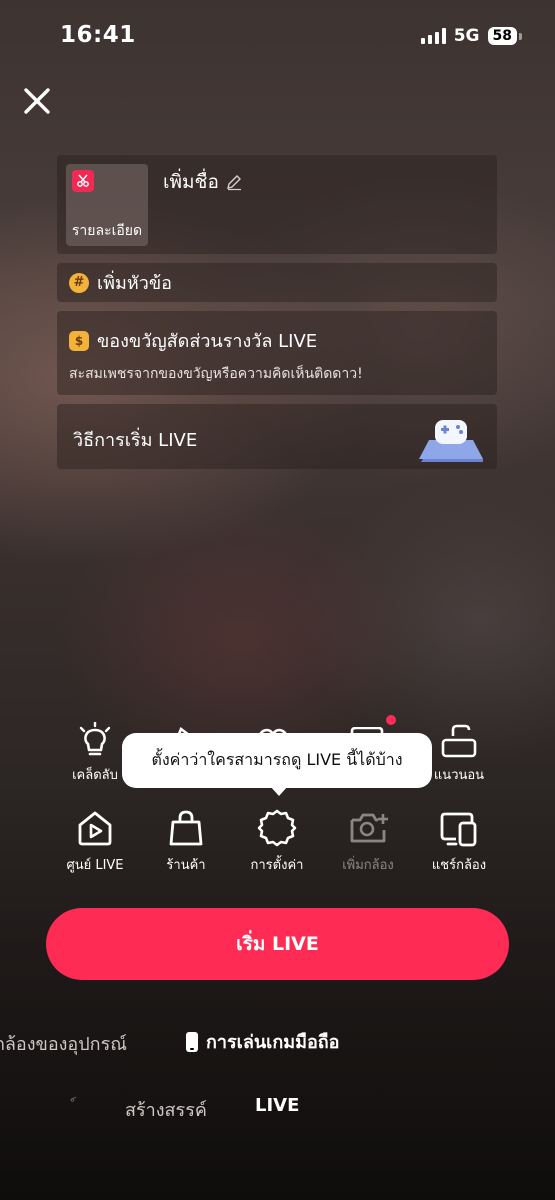 The width and height of the screenshot is (555, 1200). I want to click on add-camera-label: เพิ่มกล้อง, so click(368, 865).